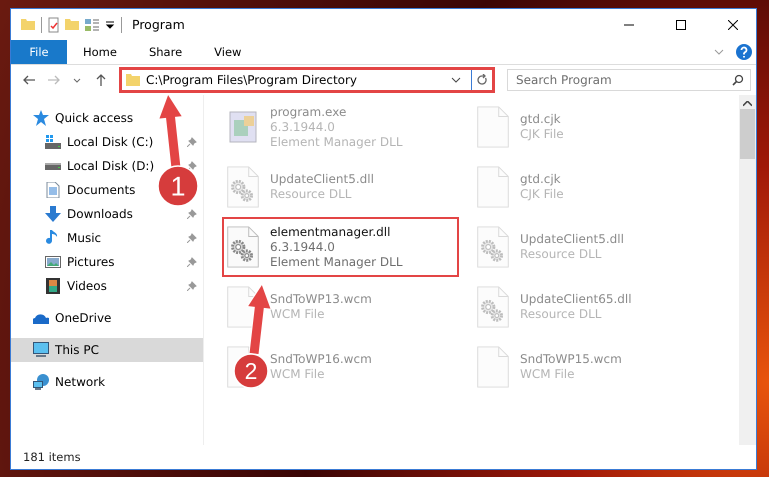  What do you see at coordinates (629, 25) in the screenshot?
I see `minimize-icon` at bounding box center [629, 25].